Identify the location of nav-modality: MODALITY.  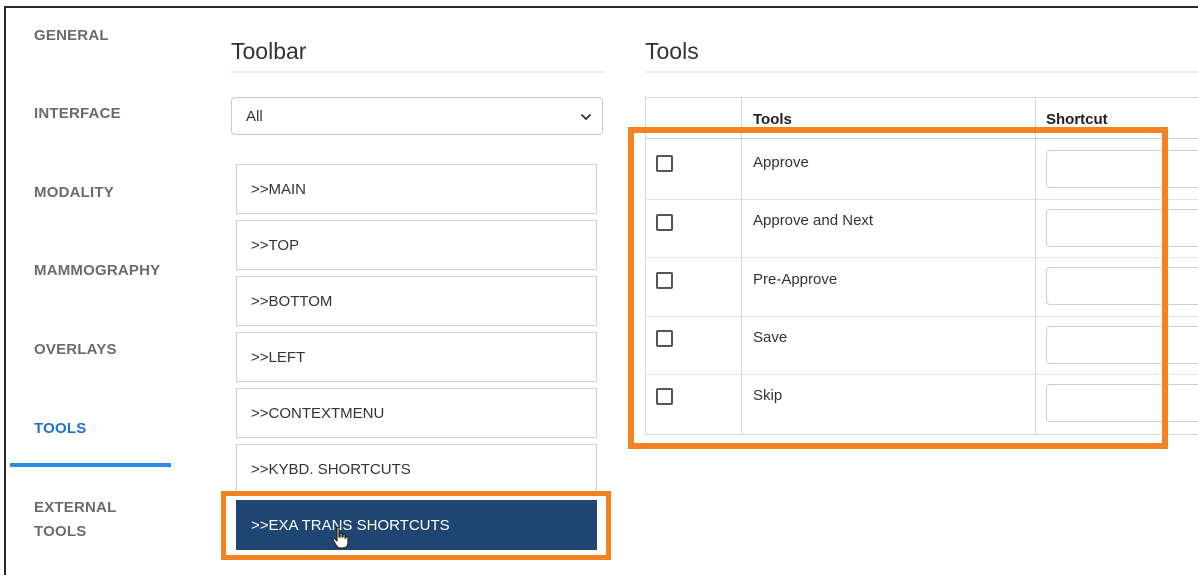
(74, 193).